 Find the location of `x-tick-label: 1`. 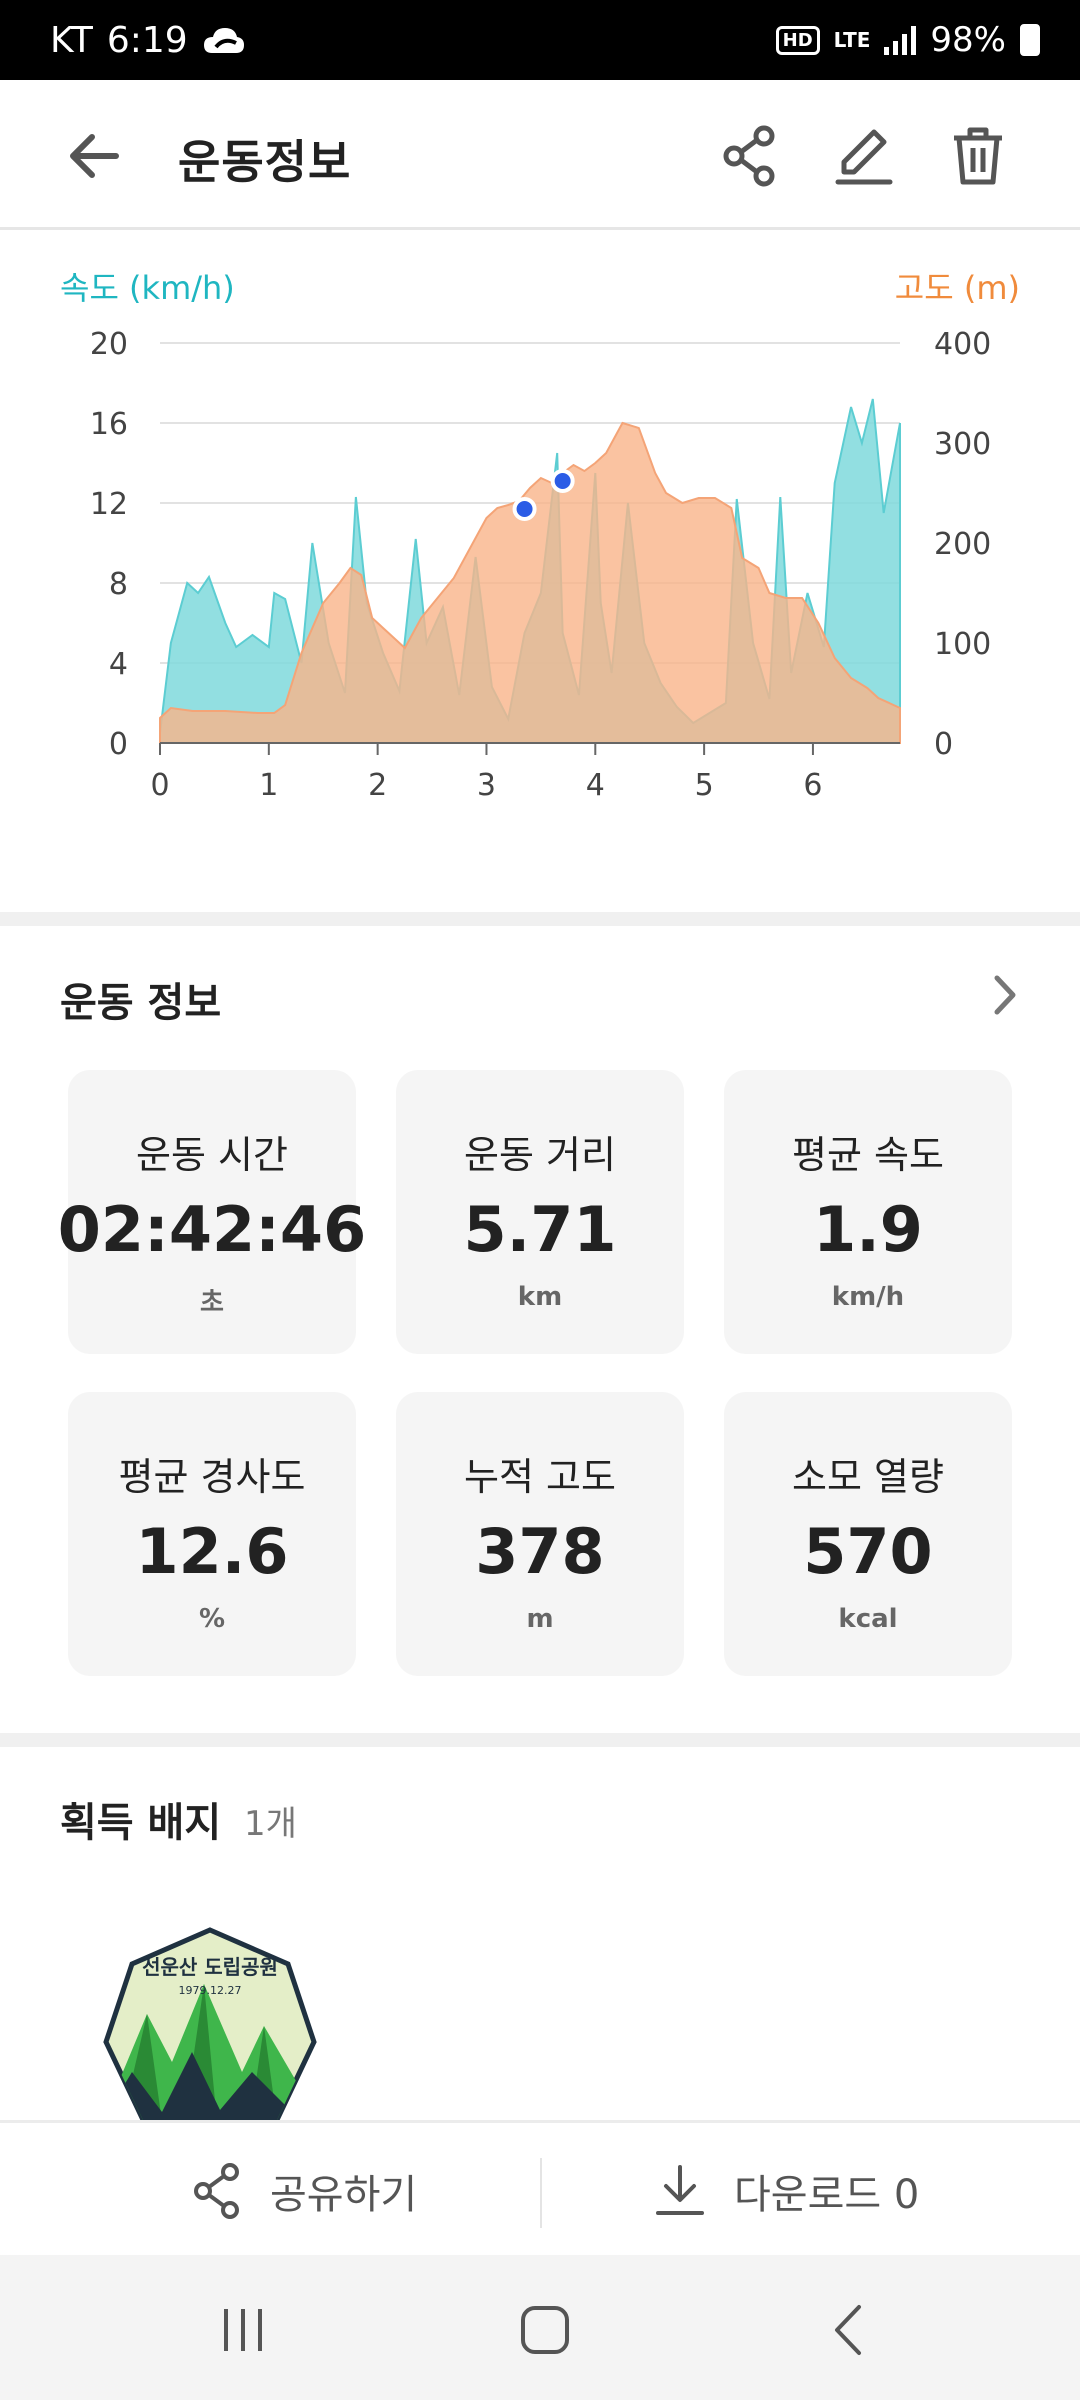

x-tick-label: 1 is located at coordinates (268, 785).